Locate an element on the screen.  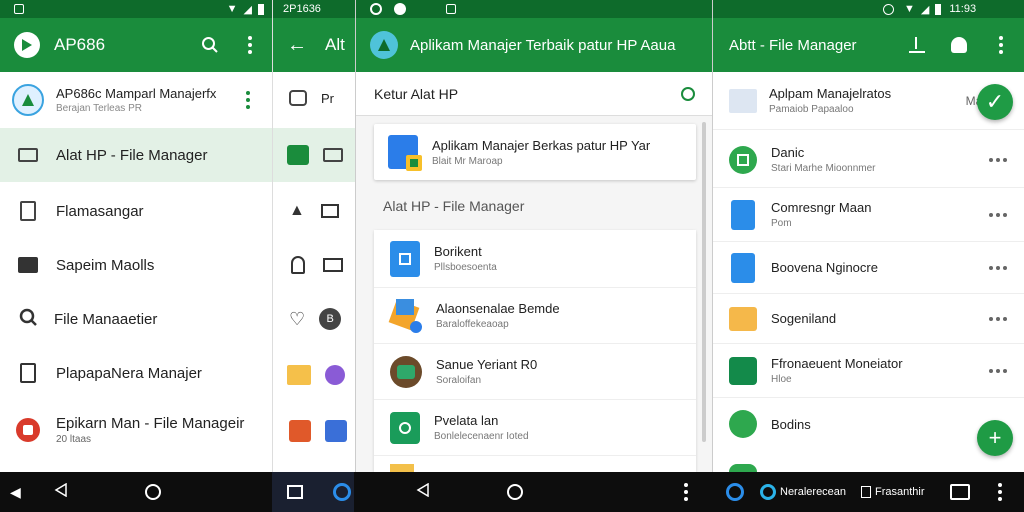
taskbar-text-secondary: Frasanthir is located at coordinates (900, 492).